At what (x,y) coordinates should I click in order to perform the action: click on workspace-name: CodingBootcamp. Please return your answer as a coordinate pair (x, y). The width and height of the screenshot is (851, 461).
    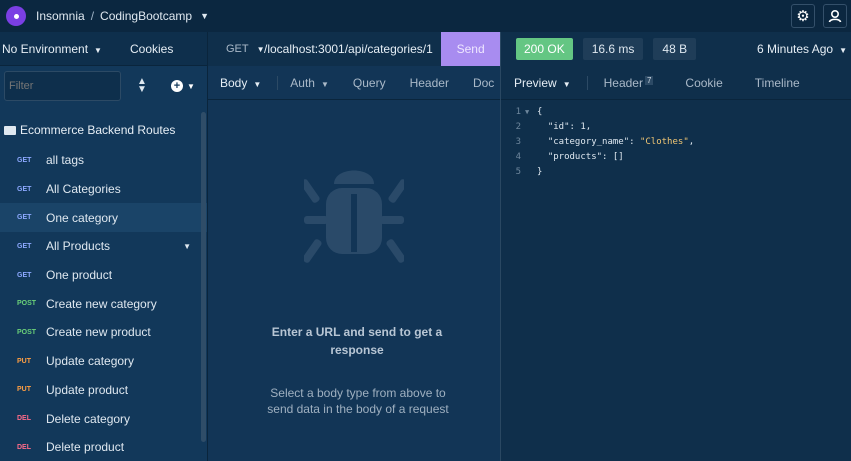
    Looking at the image, I should click on (146, 16).